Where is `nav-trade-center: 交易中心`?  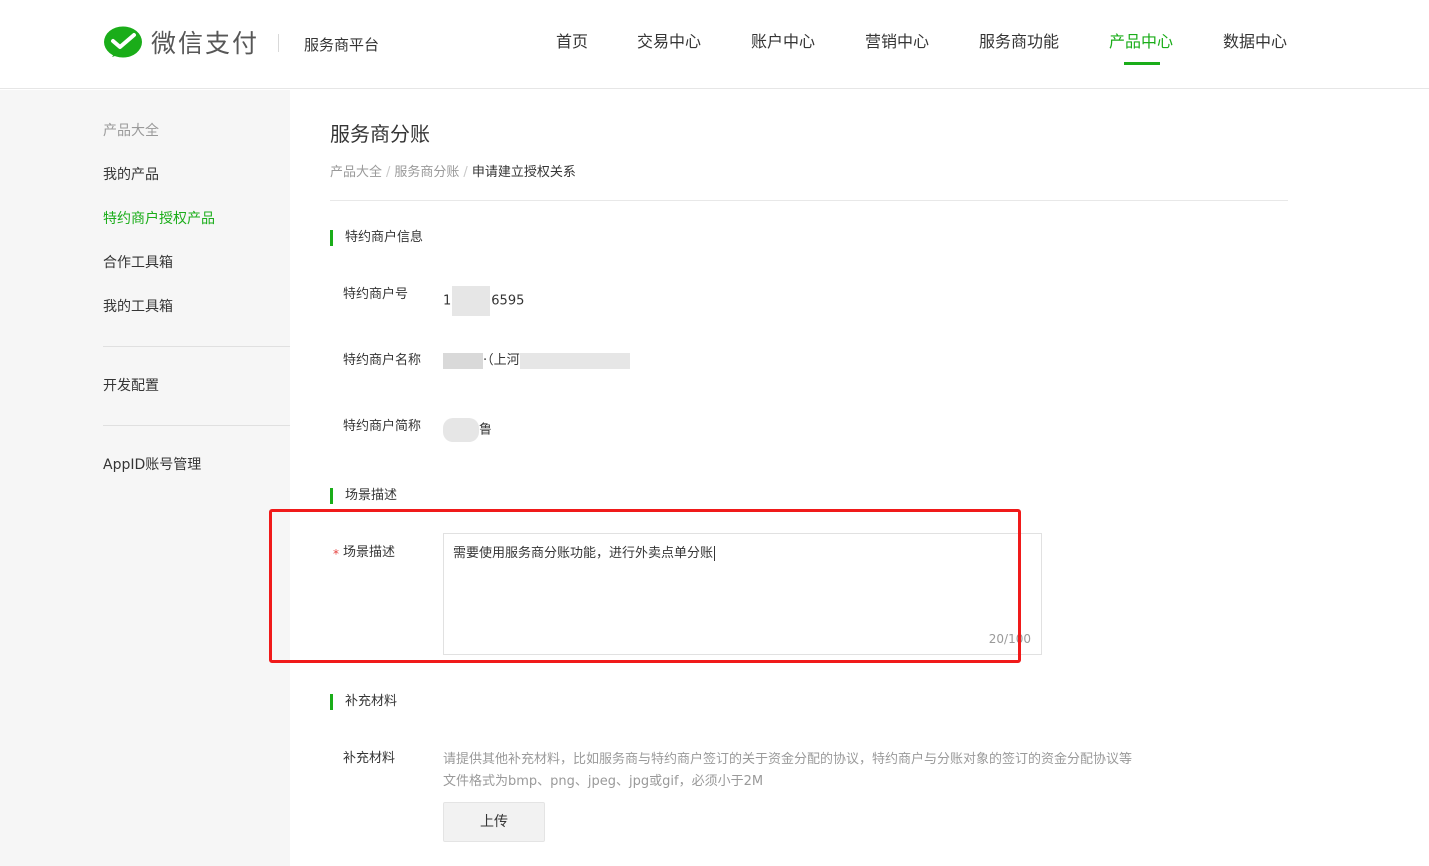
nav-trade-center: 交易中心 is located at coordinates (669, 42).